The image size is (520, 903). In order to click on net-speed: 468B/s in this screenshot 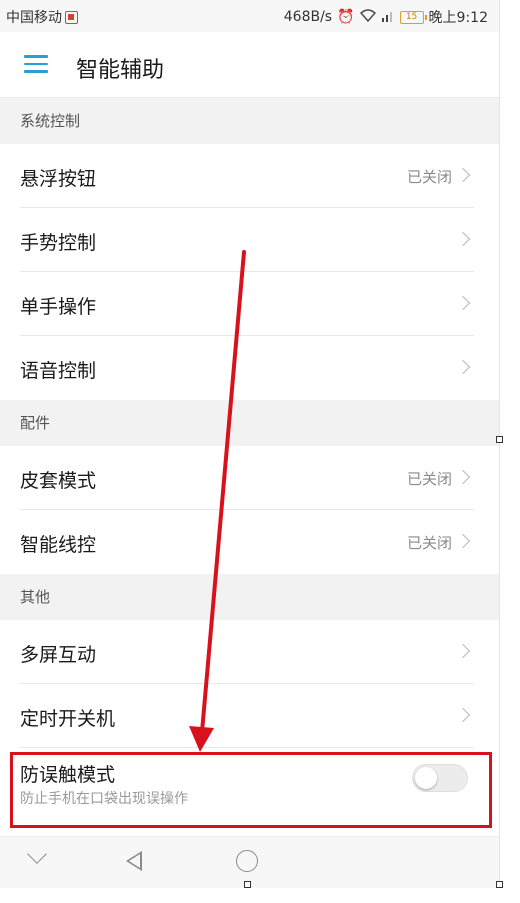, I will do `click(308, 17)`.